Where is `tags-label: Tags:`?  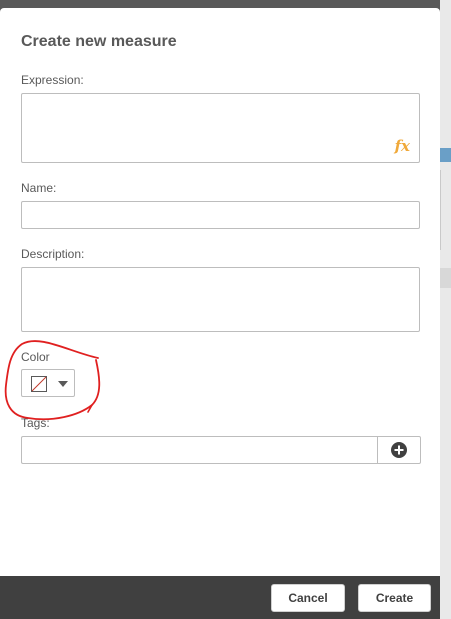 tags-label: Tags: is located at coordinates (35, 423).